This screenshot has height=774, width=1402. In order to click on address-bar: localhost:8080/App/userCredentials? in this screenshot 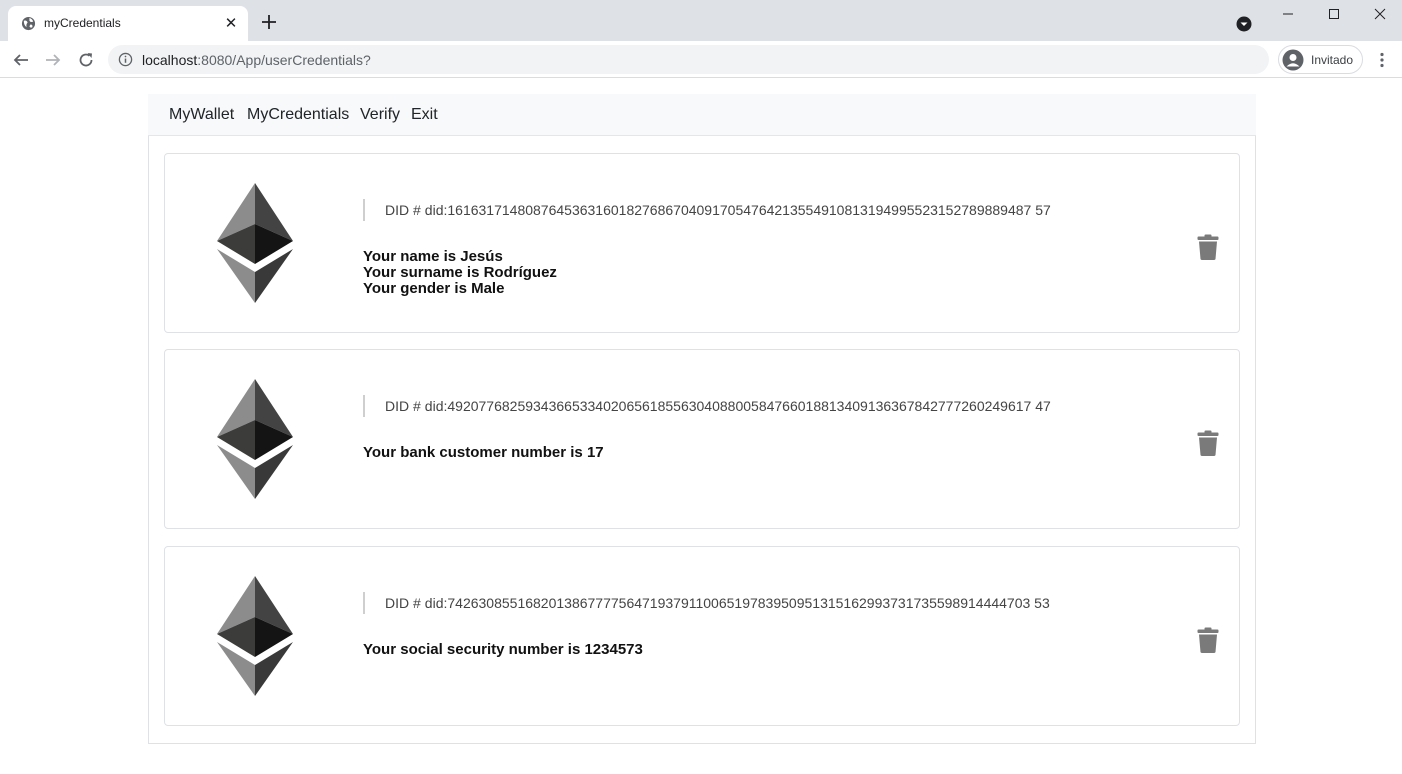, I will do `click(688, 59)`.